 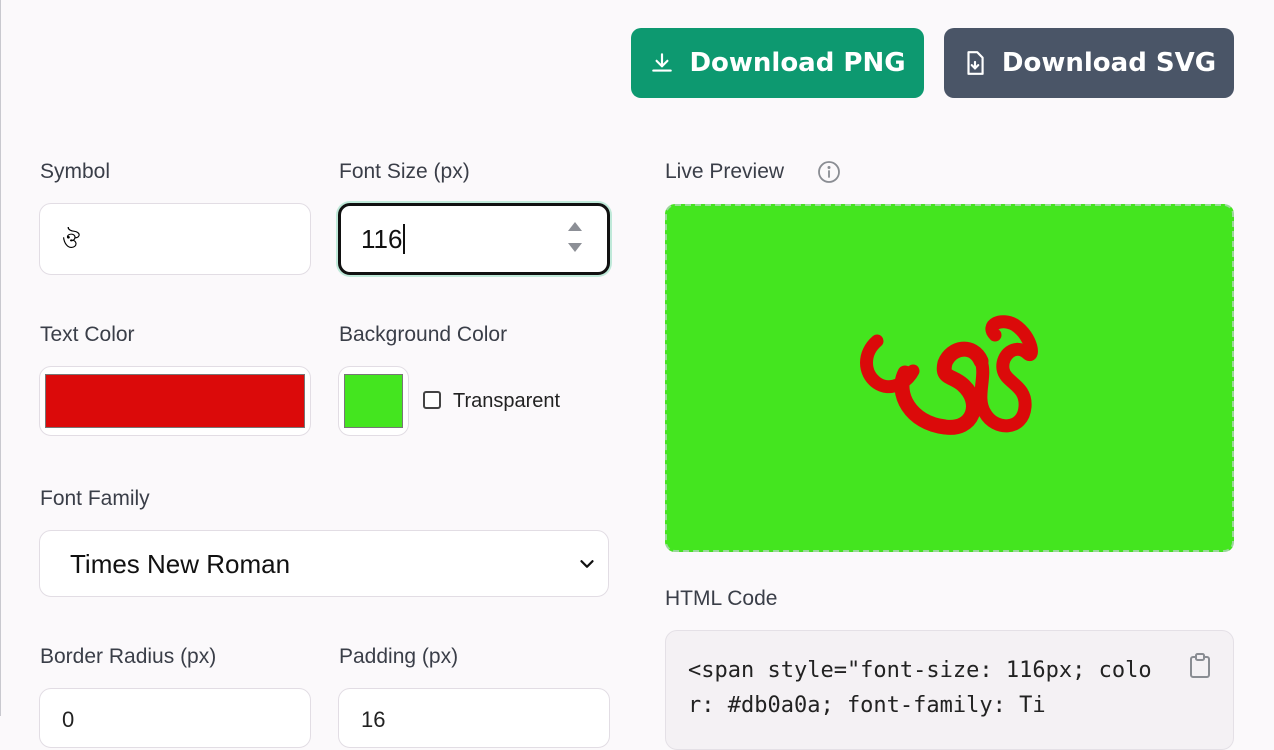 I want to click on font-family-label: Font Family, so click(x=95, y=498).